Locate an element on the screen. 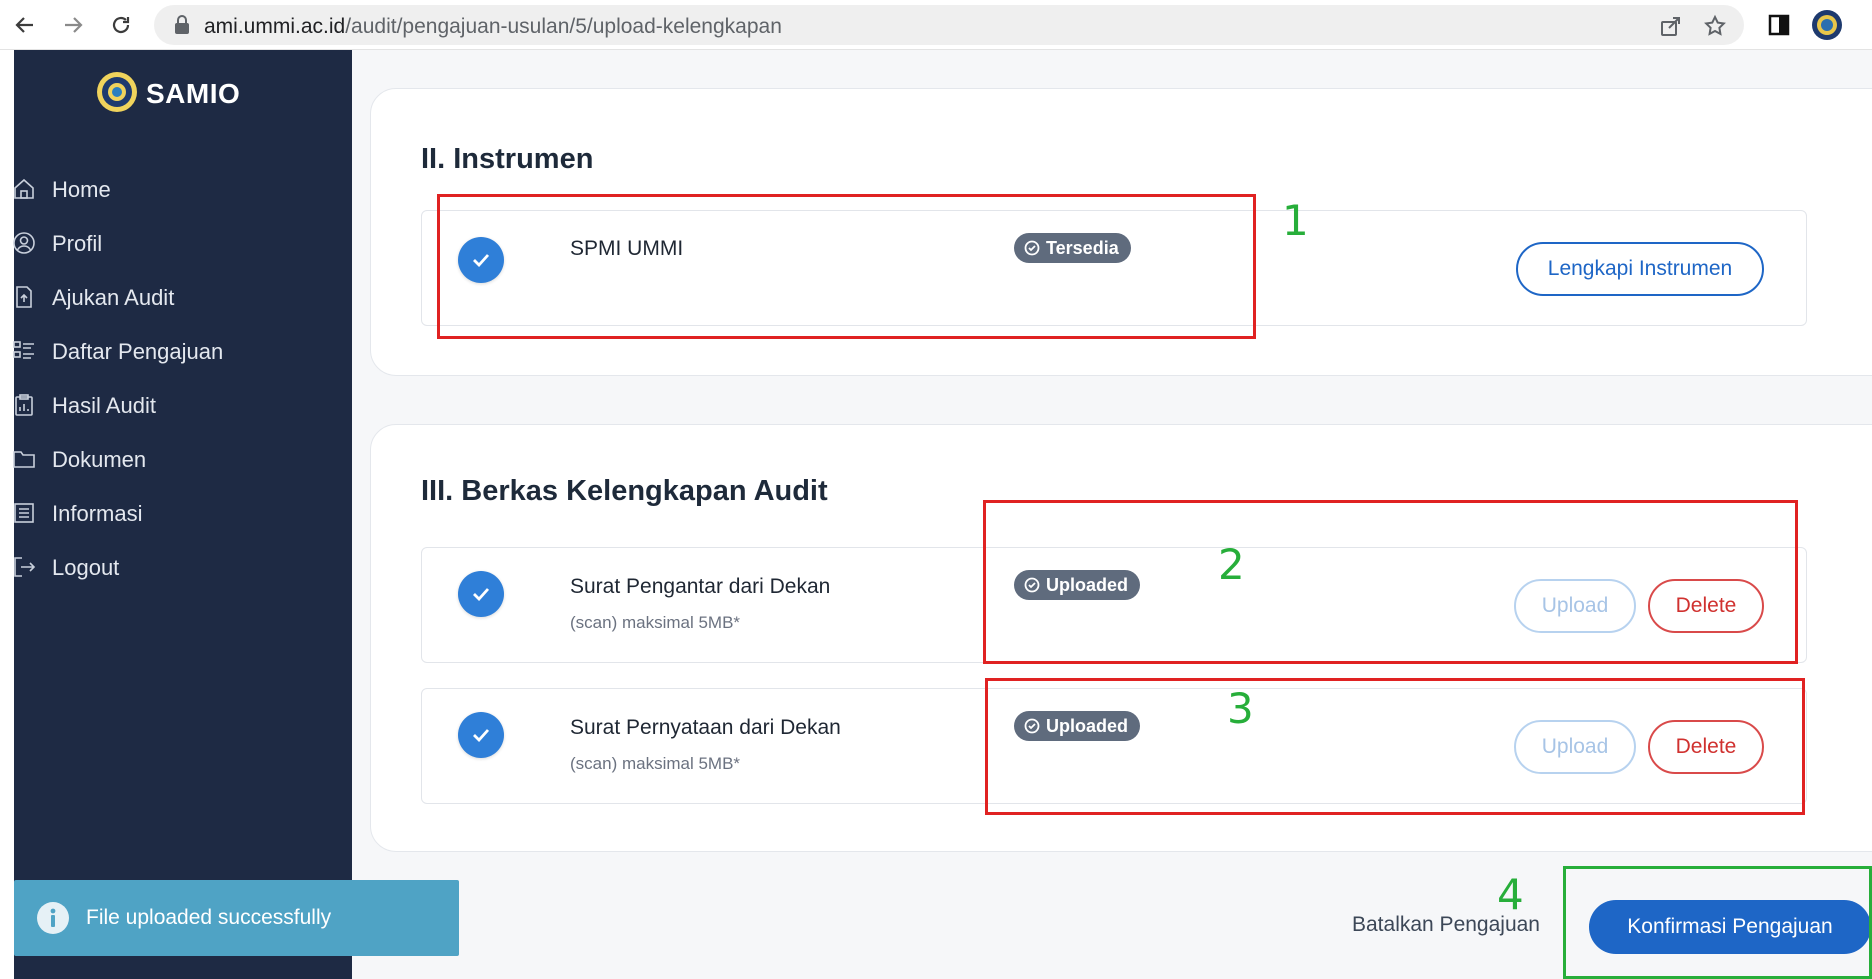 Image resolution: width=1872 pixels, height=979 pixels. user-circle-icon is located at coordinates (24, 243).